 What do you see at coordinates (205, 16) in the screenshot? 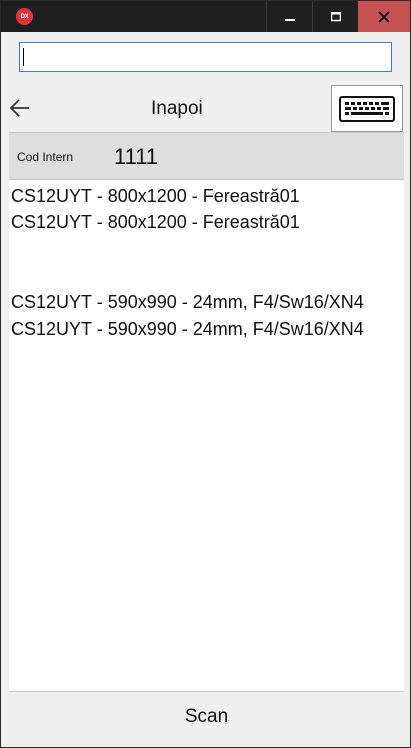
I see `title-bar: DX` at bounding box center [205, 16].